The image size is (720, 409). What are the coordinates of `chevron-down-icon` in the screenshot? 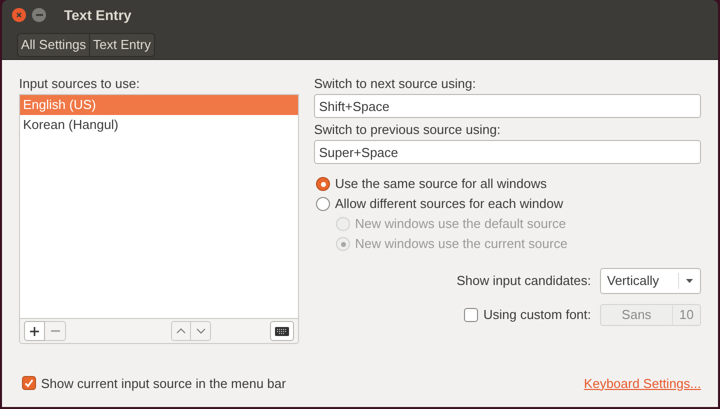 It's located at (201, 331).